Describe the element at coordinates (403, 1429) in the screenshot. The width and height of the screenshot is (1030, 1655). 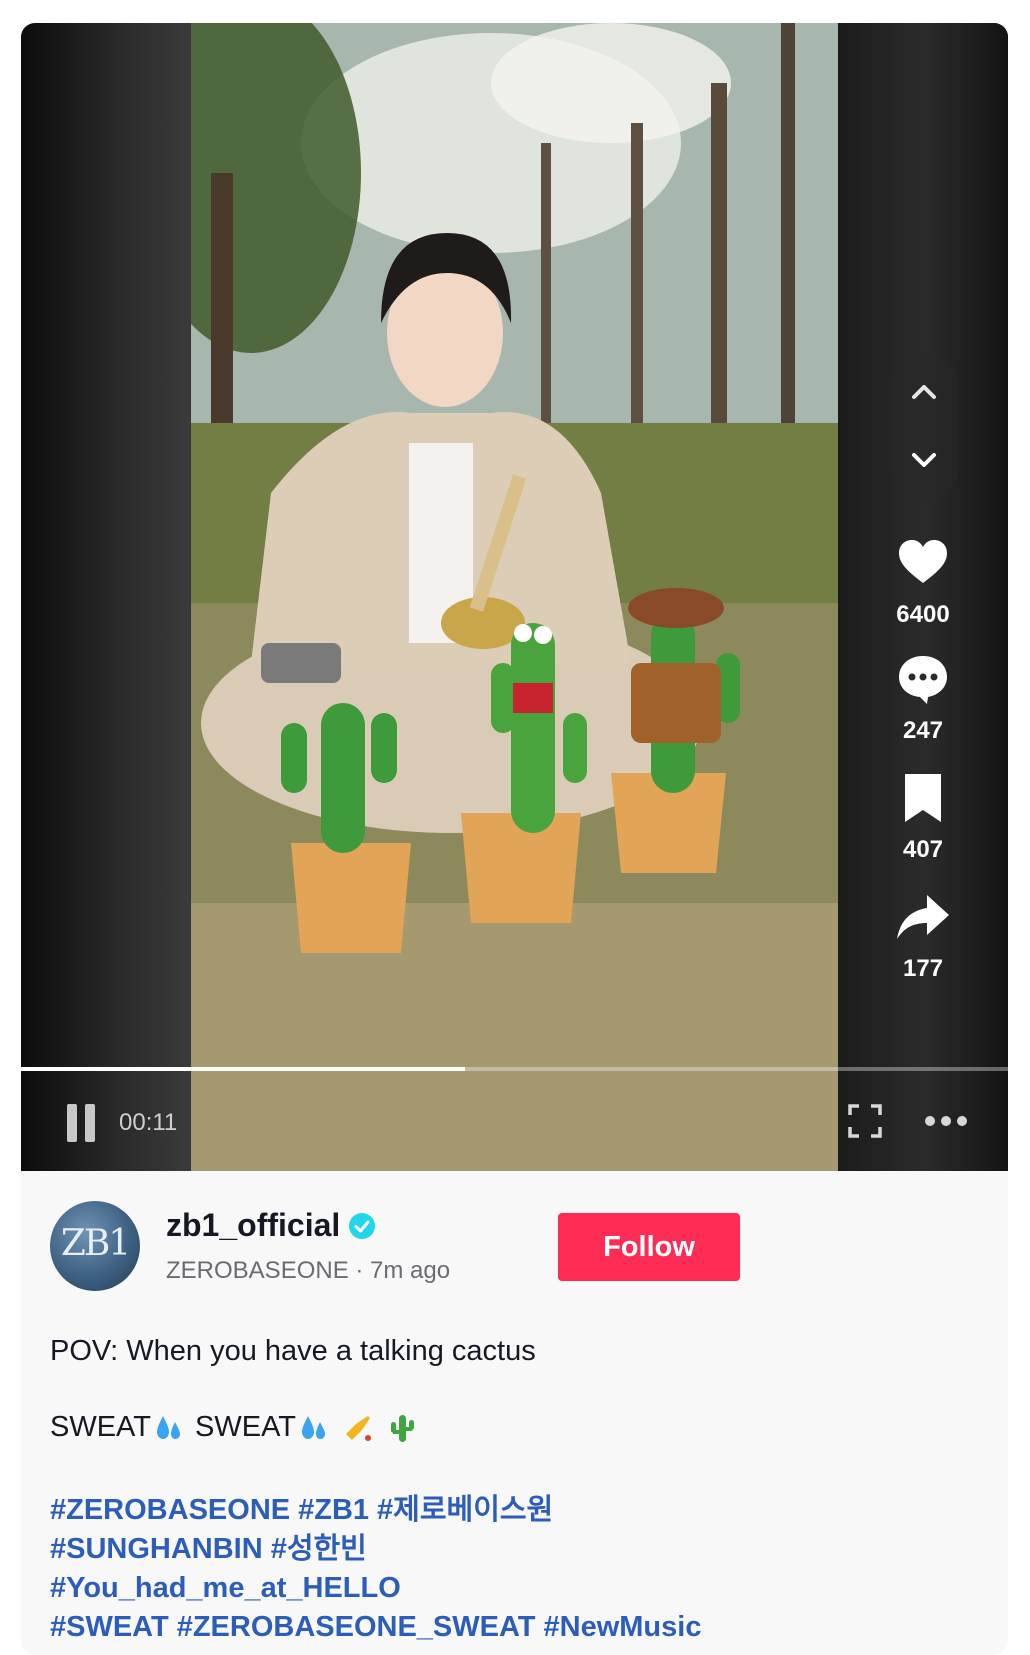
I see `cactus-icon` at that location.